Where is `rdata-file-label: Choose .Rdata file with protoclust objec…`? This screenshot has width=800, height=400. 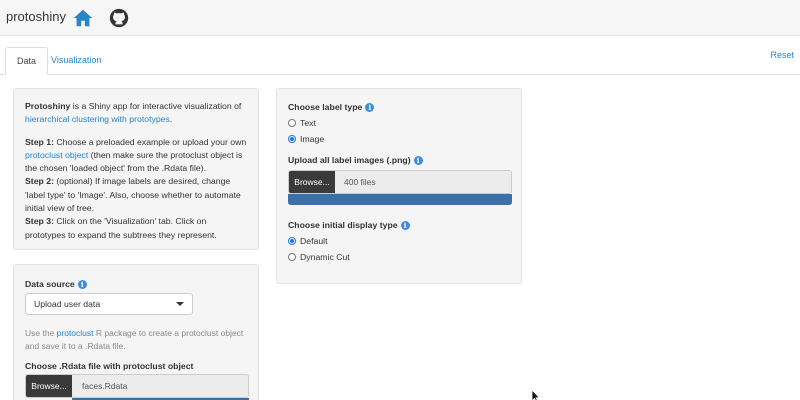 rdata-file-label: Choose .Rdata file with protoclust objec… is located at coordinates (109, 366).